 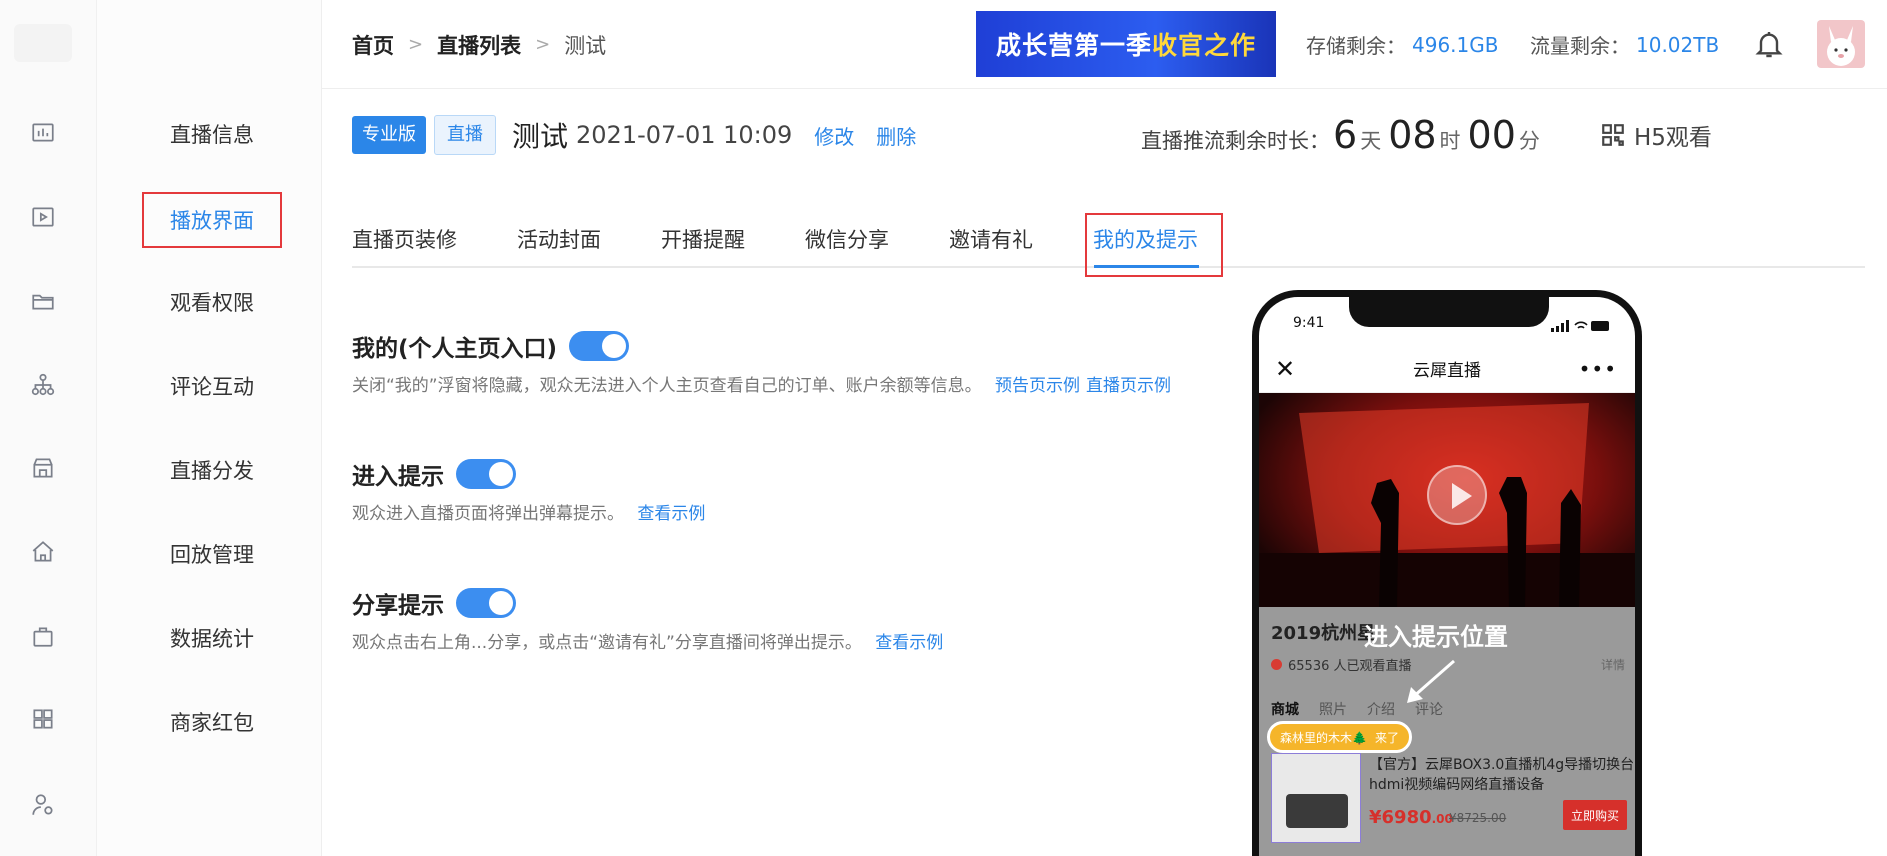 What do you see at coordinates (1381, 709) in the screenshot?
I see `preview-tab-intro: 介绍` at bounding box center [1381, 709].